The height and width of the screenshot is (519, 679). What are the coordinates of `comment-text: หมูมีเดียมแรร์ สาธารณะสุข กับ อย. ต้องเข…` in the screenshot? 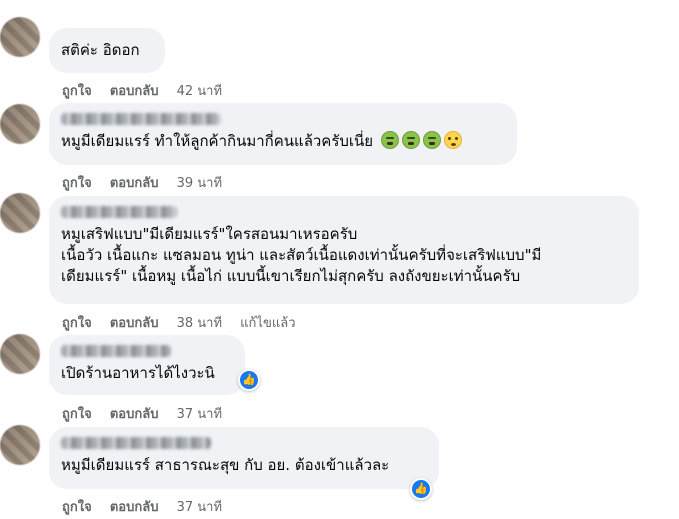 It's located at (225, 465).